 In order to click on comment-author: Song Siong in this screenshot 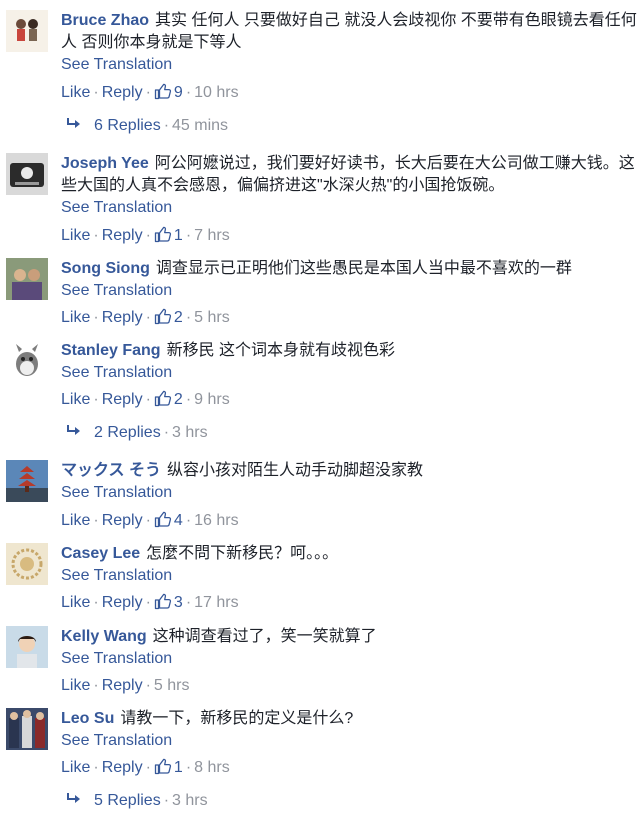, I will do `click(105, 268)`.